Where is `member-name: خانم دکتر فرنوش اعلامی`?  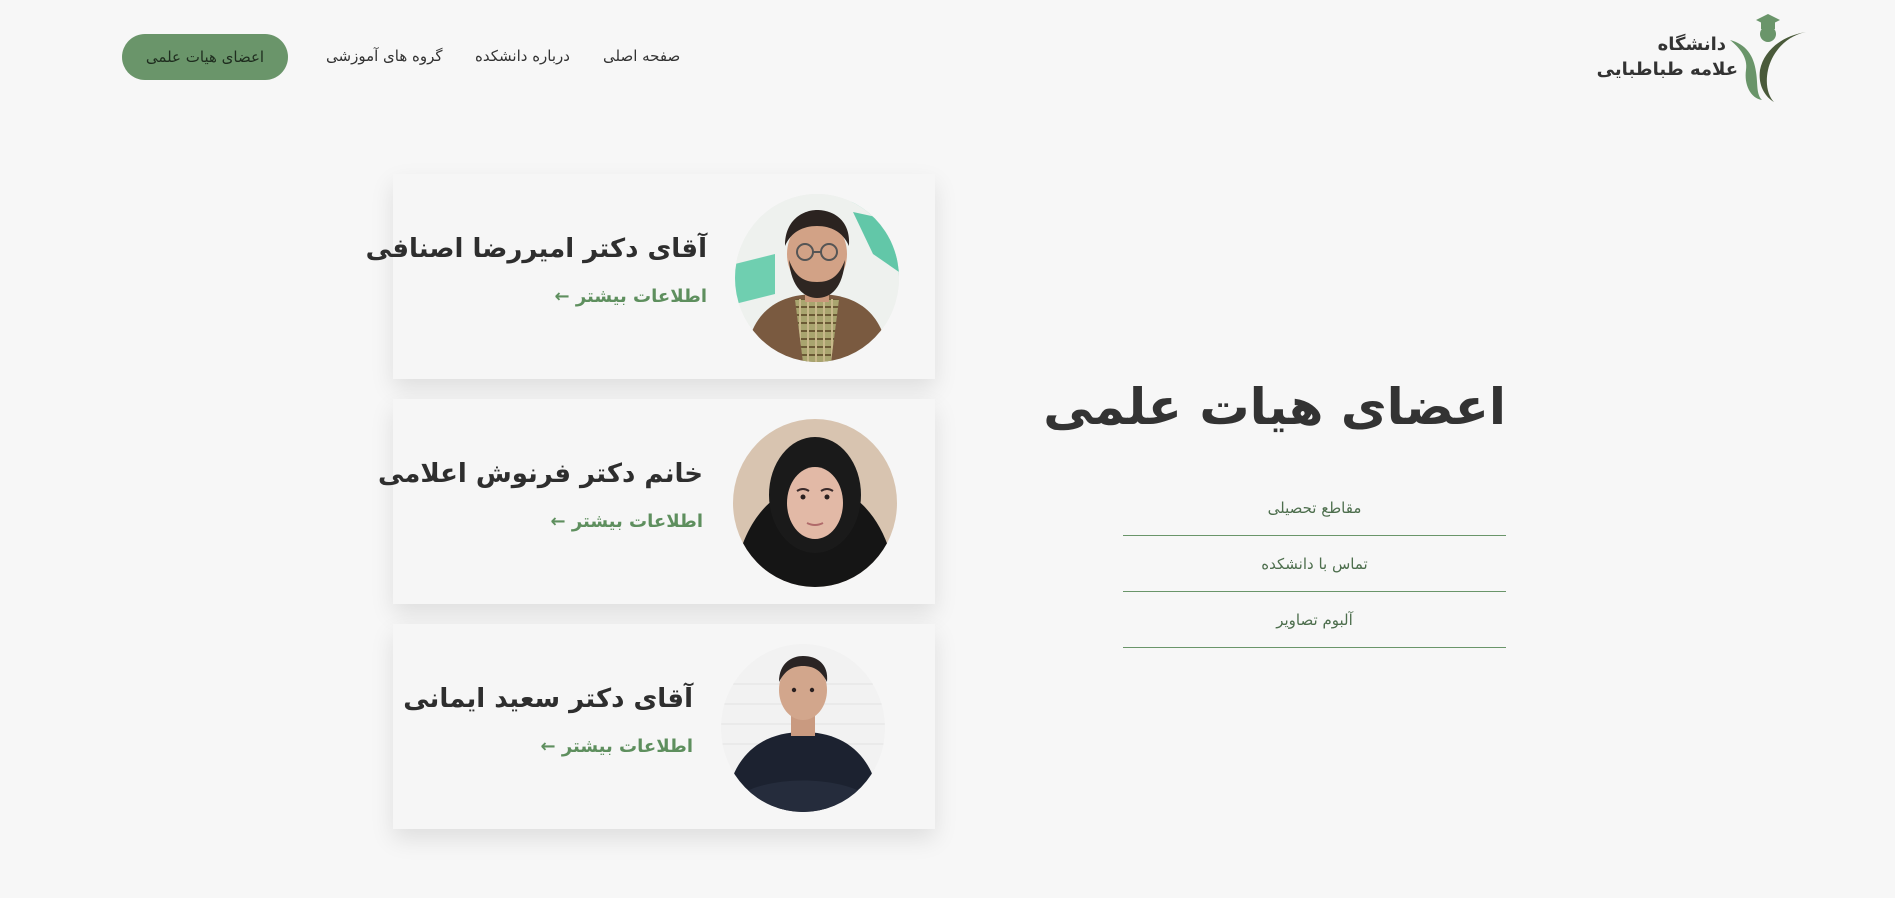 member-name: خانم دکتر فرنوش اعلامی is located at coordinates (540, 474).